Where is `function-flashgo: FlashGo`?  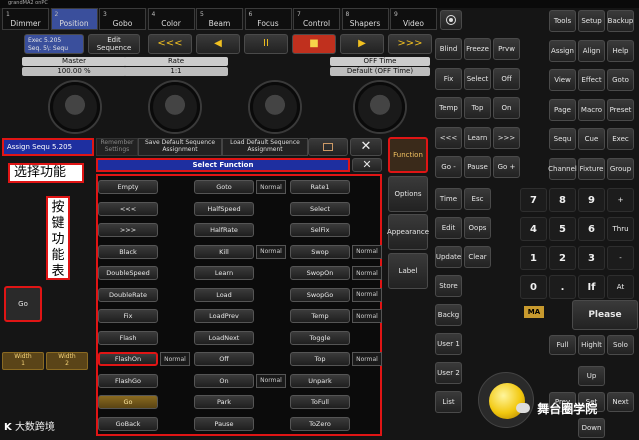 function-flashgo: FlashGo is located at coordinates (128, 380).